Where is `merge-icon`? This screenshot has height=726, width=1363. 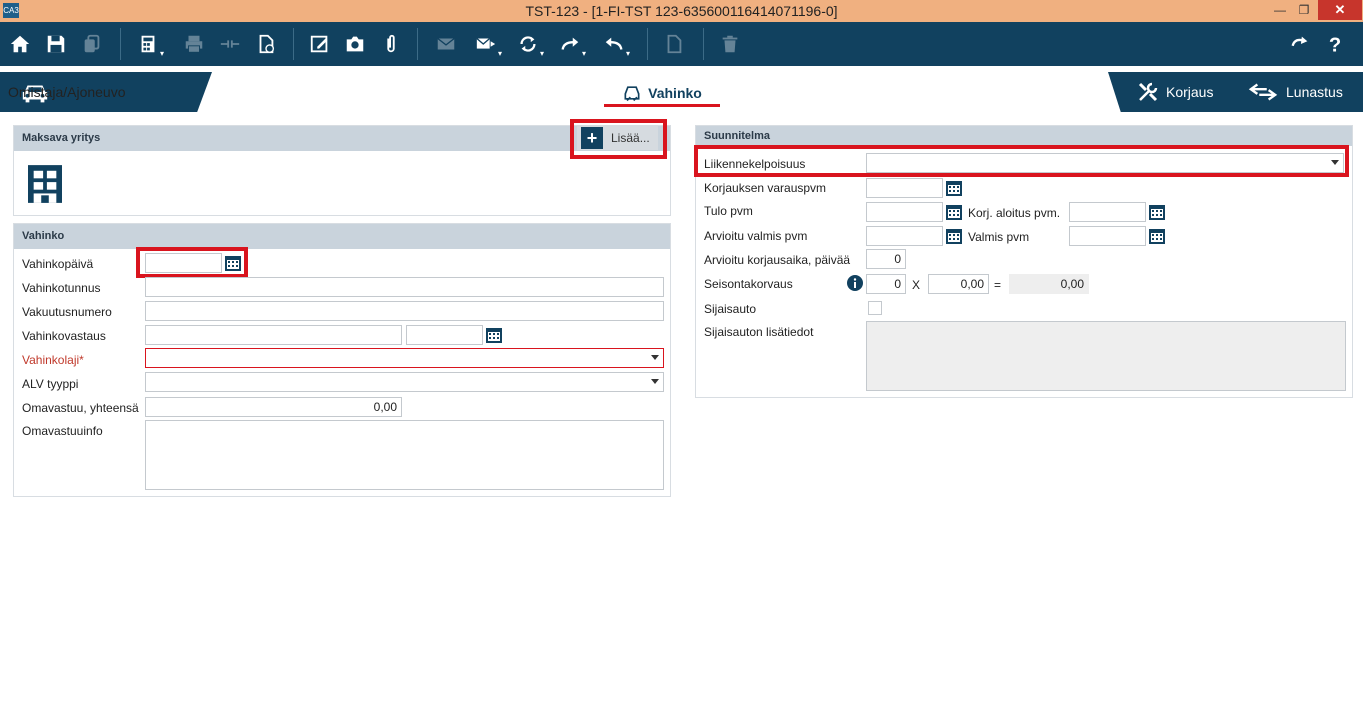
merge-icon is located at coordinates (230, 44).